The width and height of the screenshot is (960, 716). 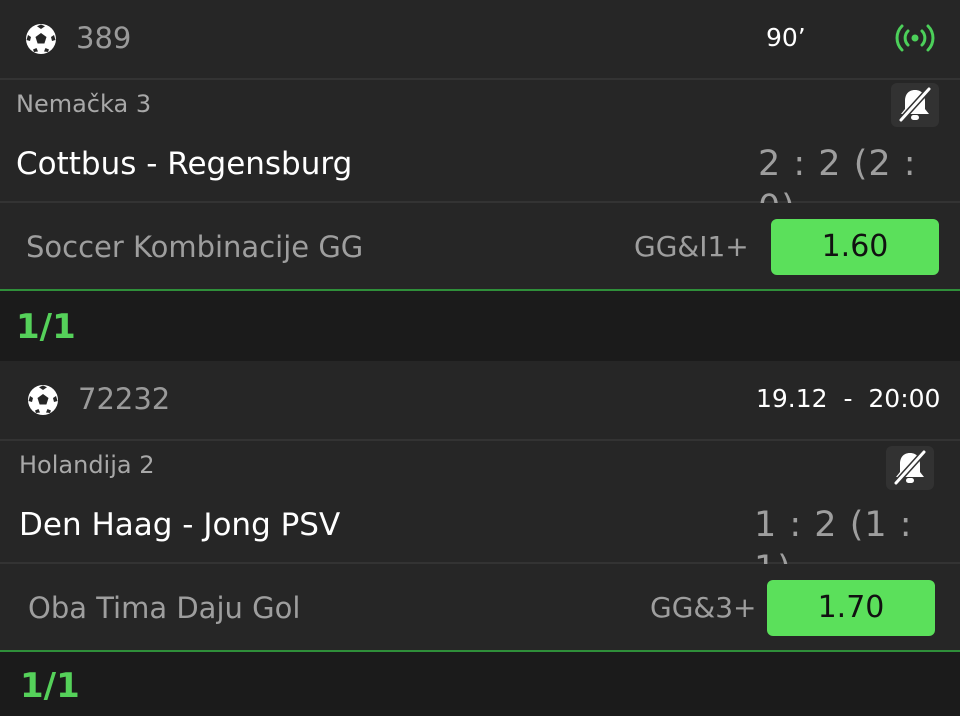 What do you see at coordinates (703, 607) in the screenshot?
I see `bet-pick: GG&3+` at bounding box center [703, 607].